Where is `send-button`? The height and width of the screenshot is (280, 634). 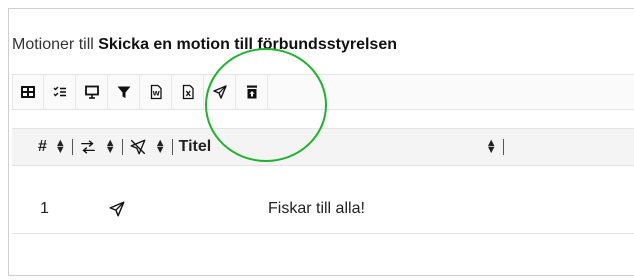 send-button is located at coordinates (220, 92).